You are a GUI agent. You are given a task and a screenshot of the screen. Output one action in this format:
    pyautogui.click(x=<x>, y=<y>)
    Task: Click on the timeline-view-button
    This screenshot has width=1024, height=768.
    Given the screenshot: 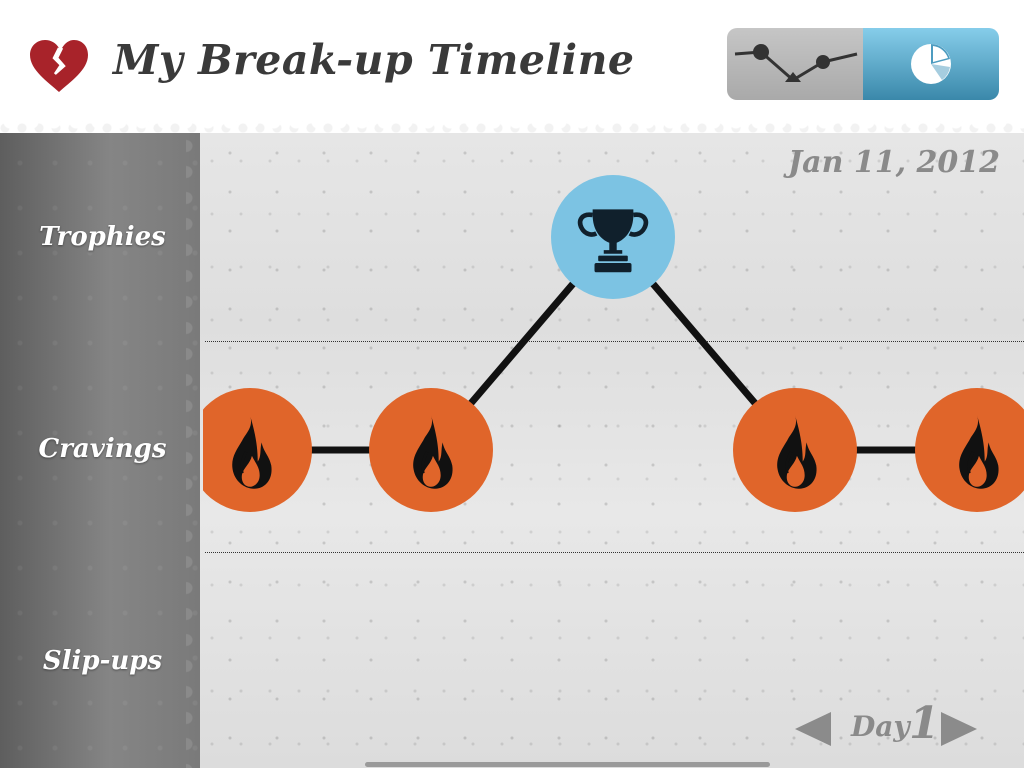 What is the action you would take?
    pyautogui.click(x=795, y=64)
    